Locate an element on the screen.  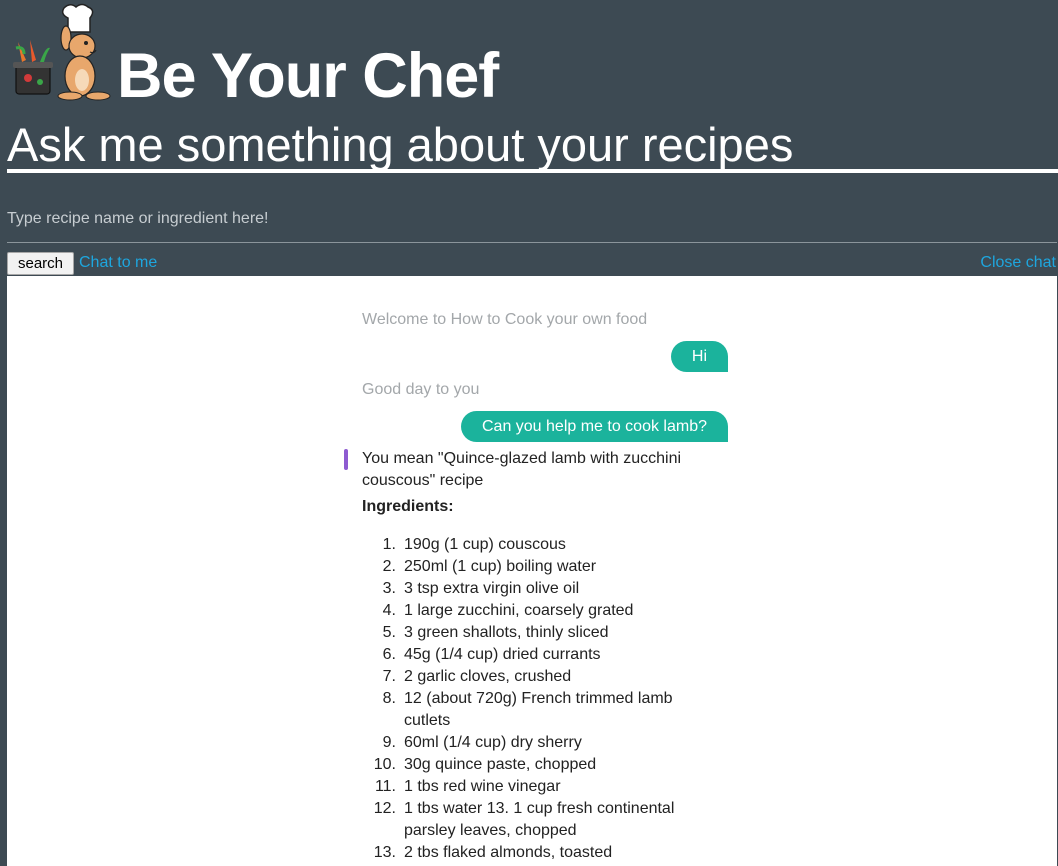
user-message-bubble: Can you help me to cook lamb? is located at coordinates (594, 426).